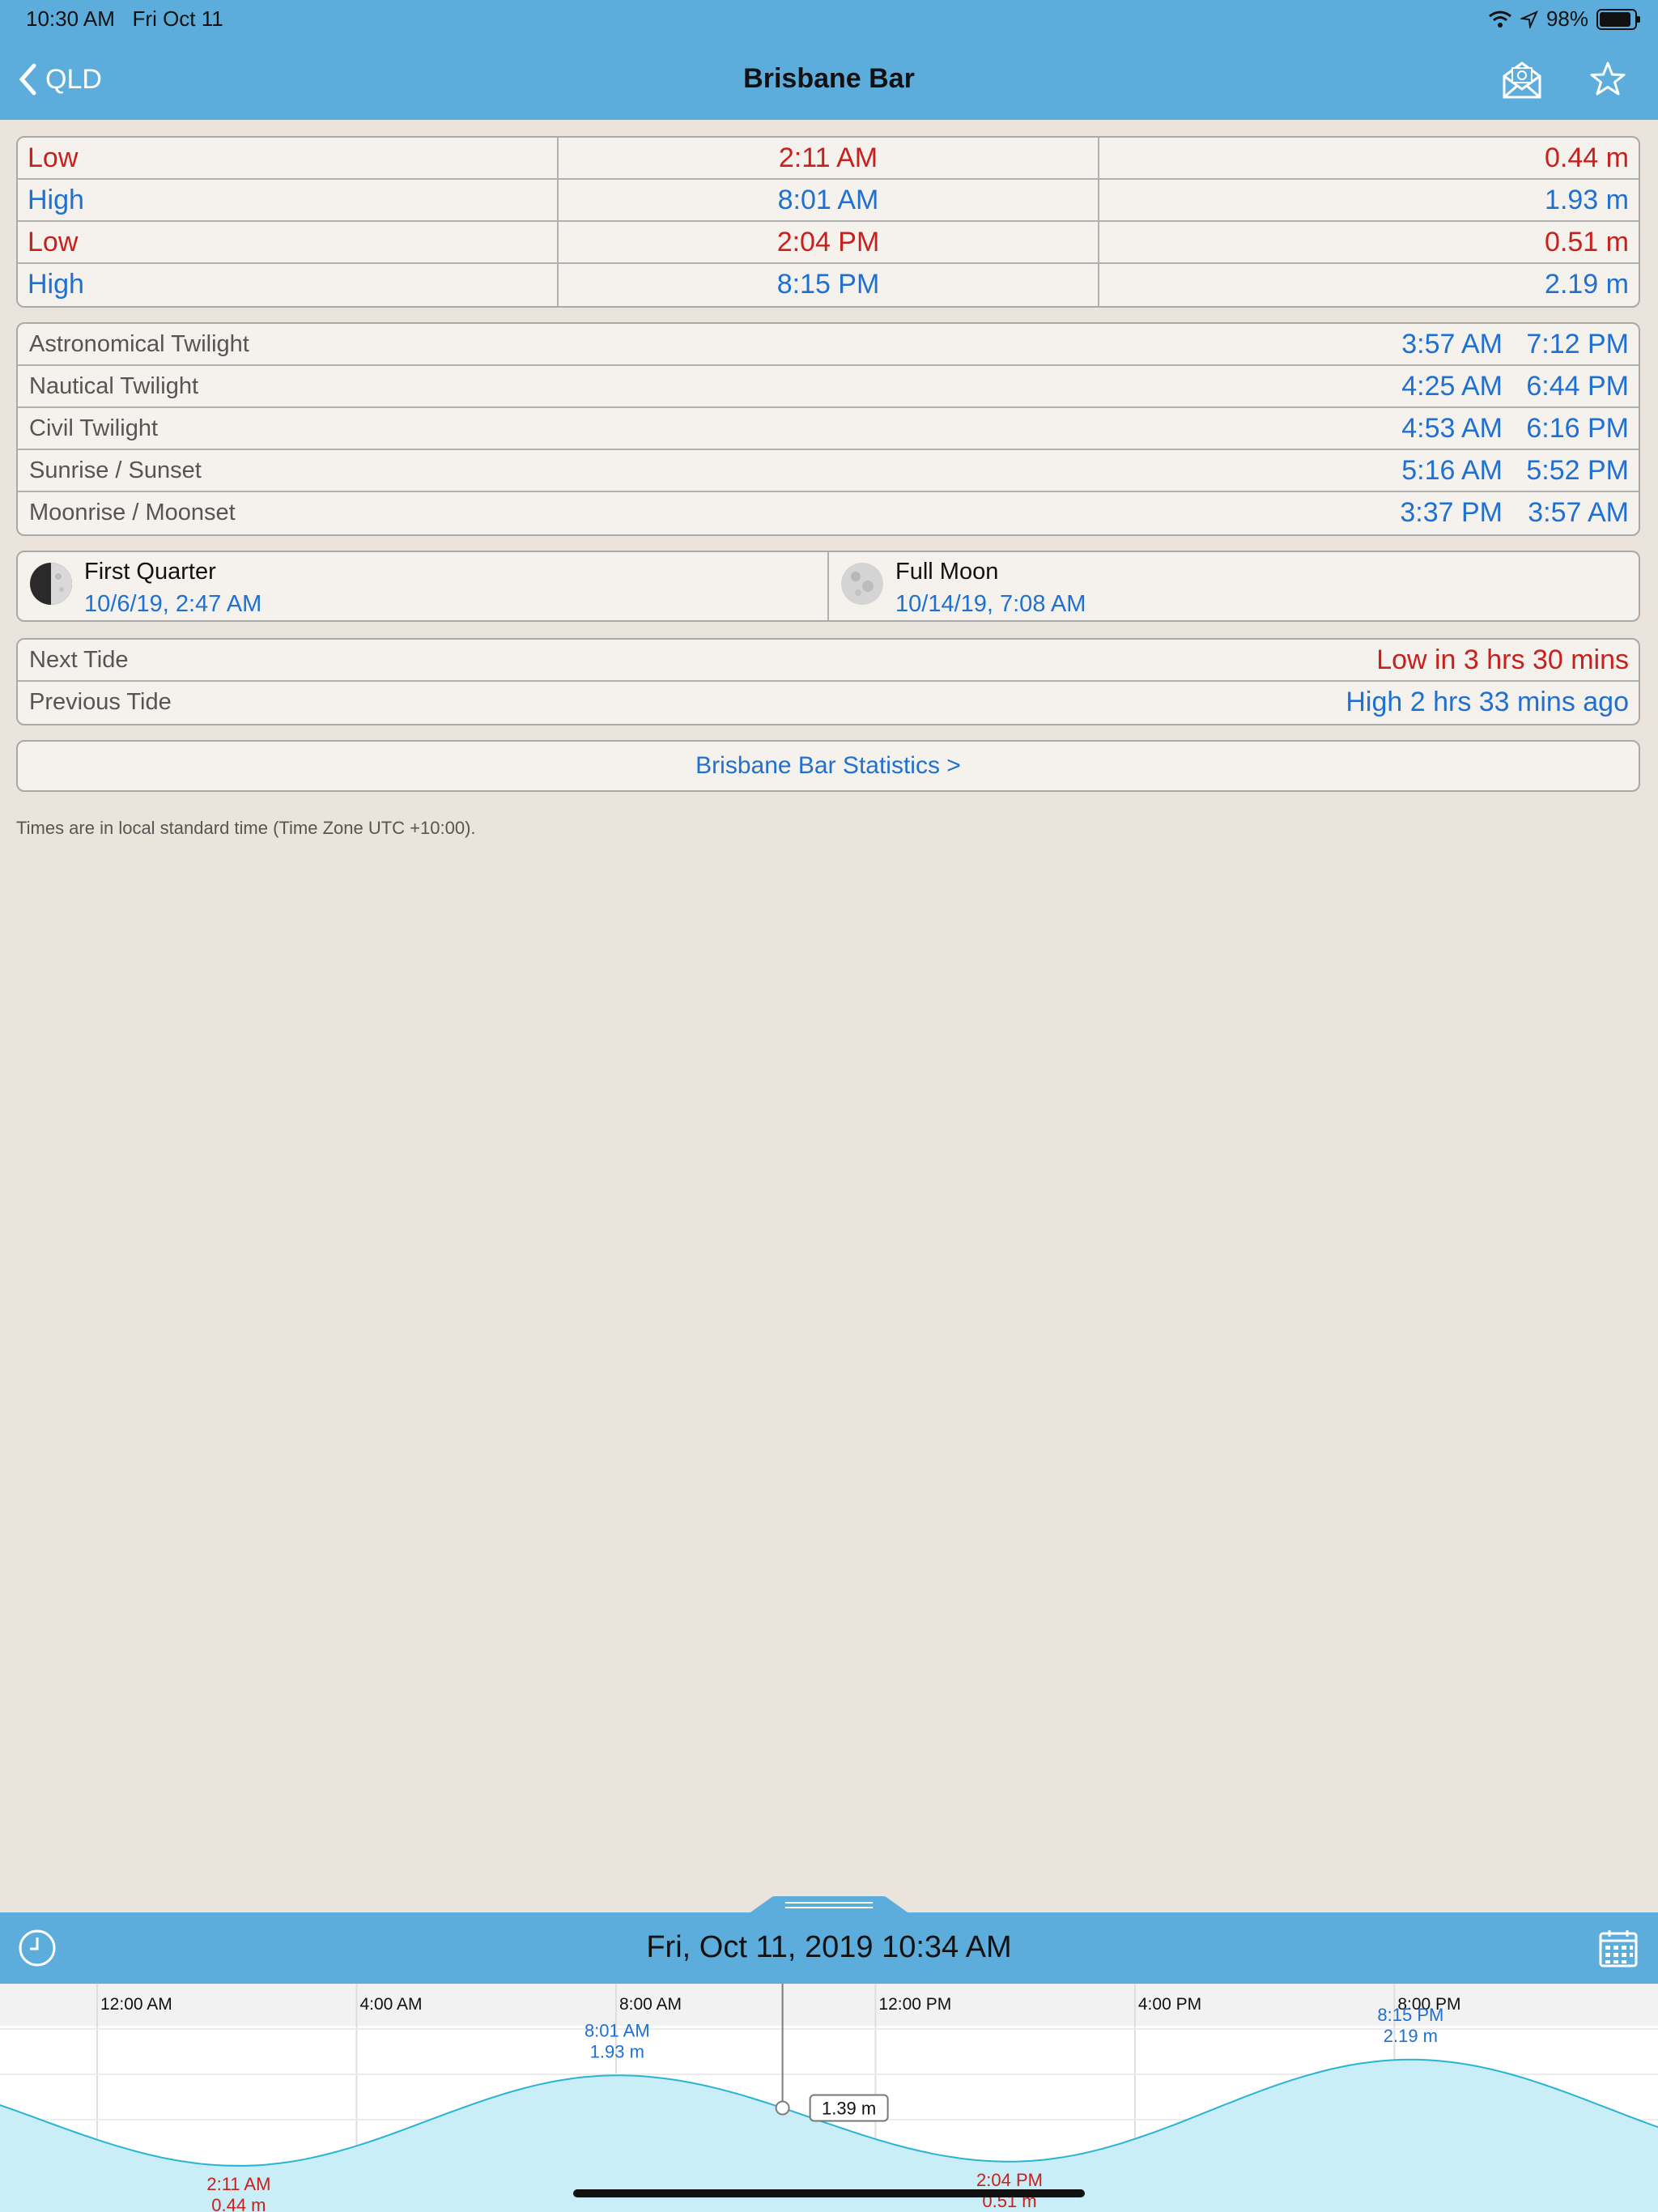 The image size is (1658, 2212). Describe the element at coordinates (828, 345) in the screenshot. I see `sun-moon-row: Astronomical Twilight 3:57 AM 7:12 PM` at that location.